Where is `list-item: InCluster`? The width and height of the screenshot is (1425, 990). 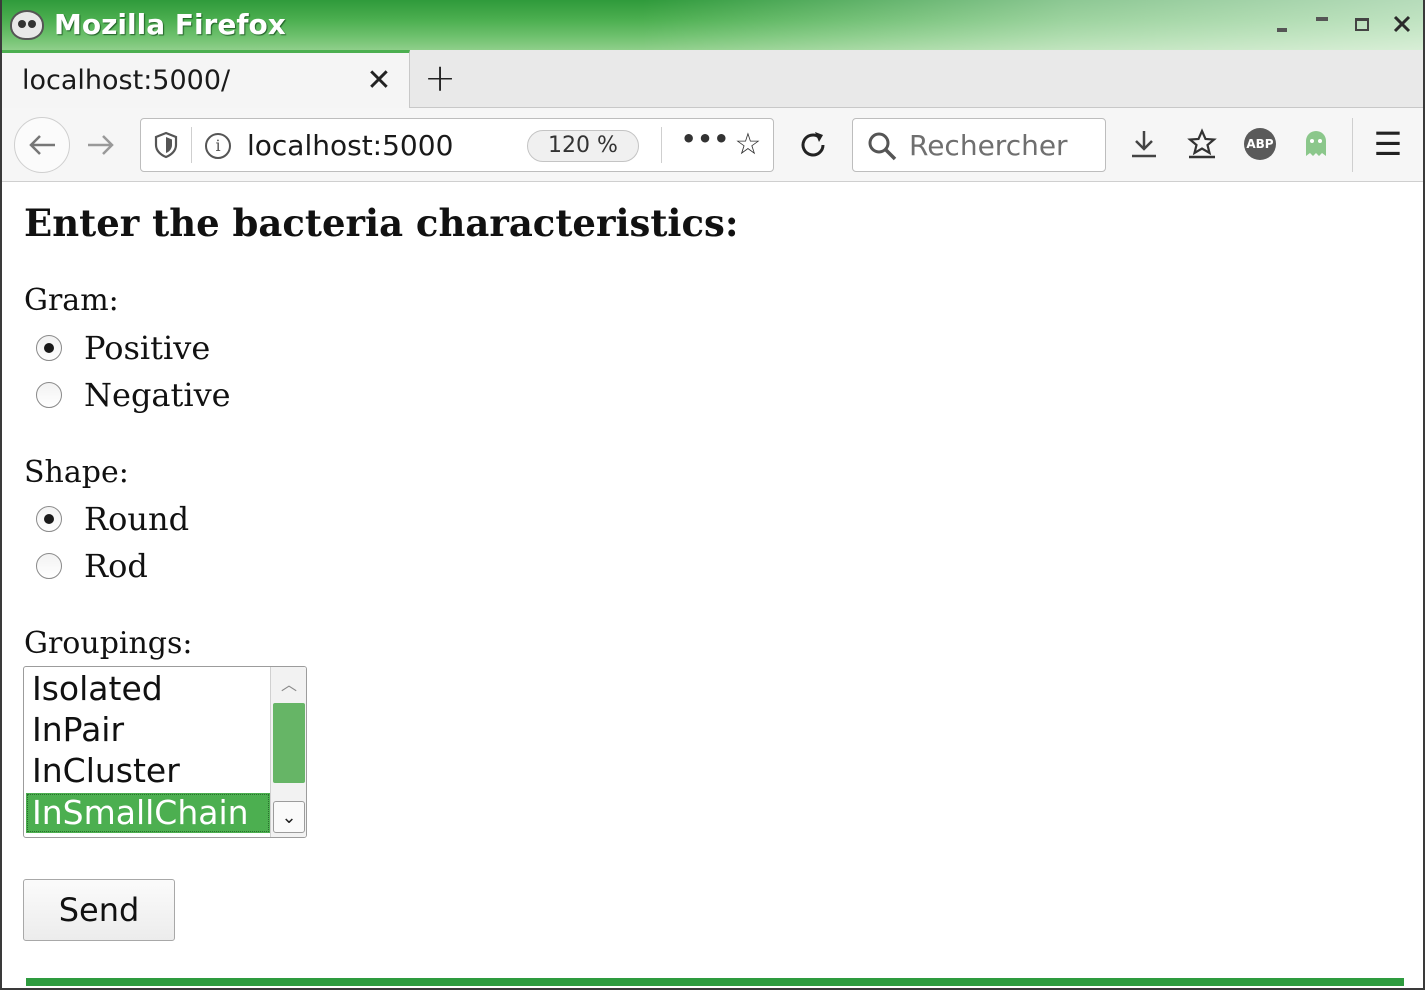 list-item: InCluster is located at coordinates (148, 771).